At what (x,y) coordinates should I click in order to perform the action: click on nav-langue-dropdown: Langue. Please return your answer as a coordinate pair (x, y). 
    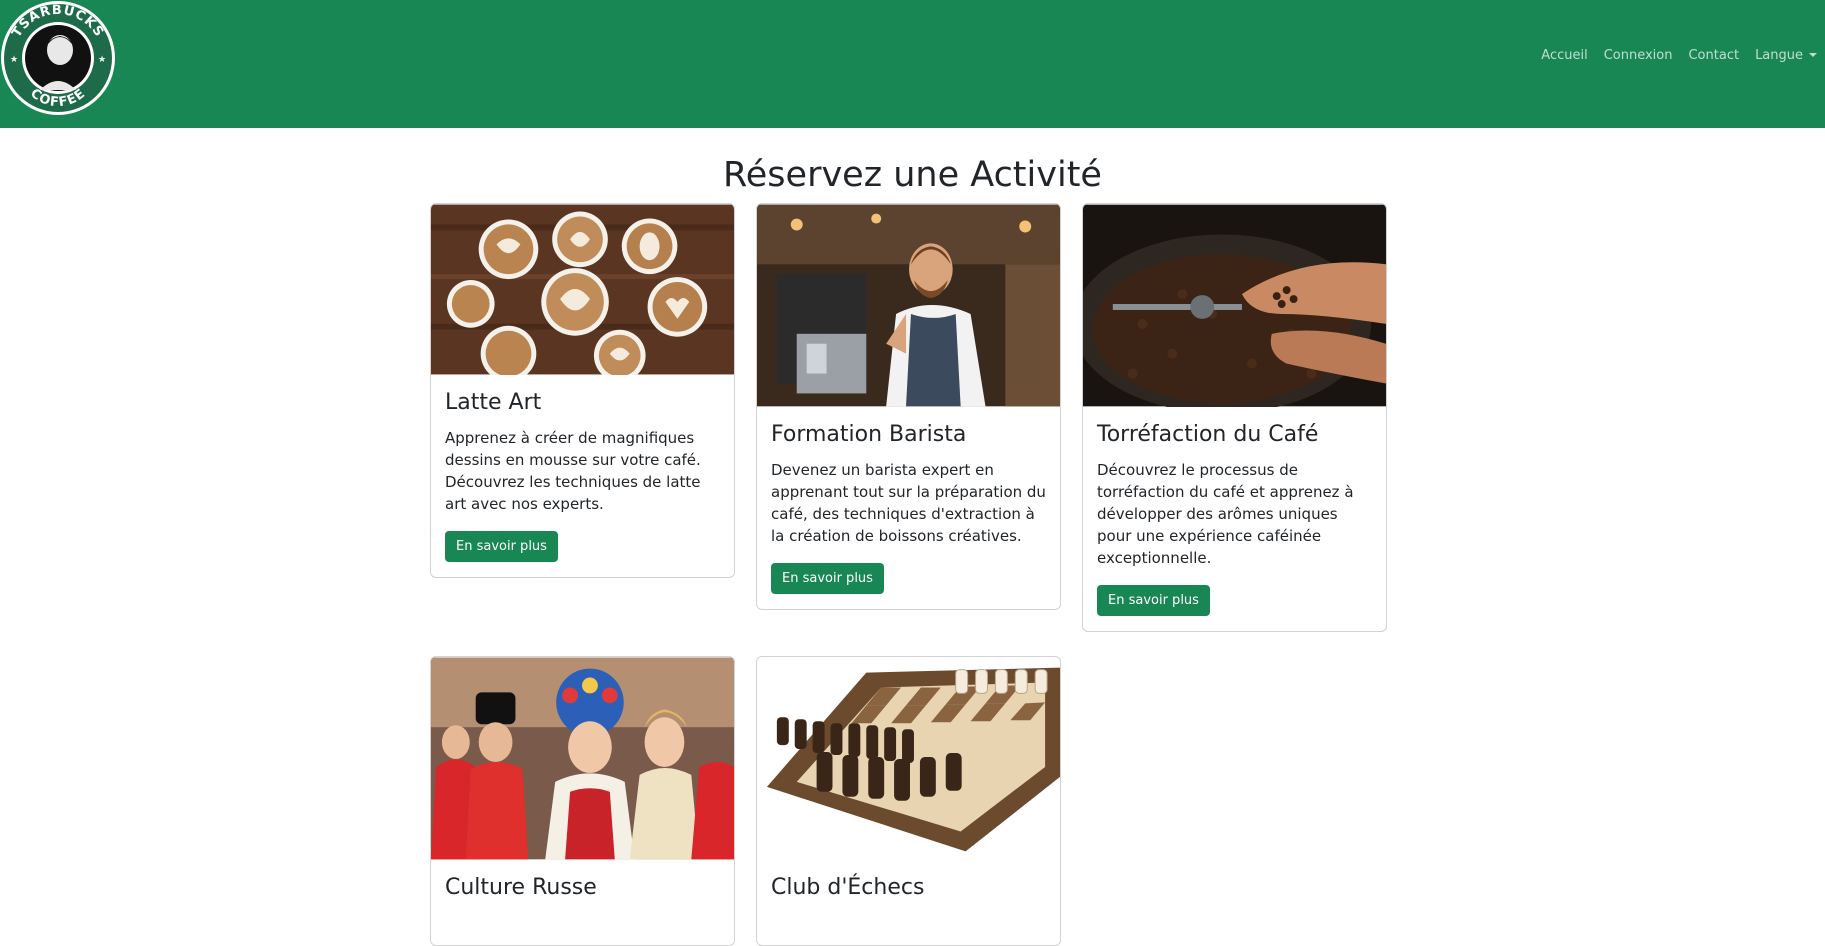
    Looking at the image, I should click on (1786, 55).